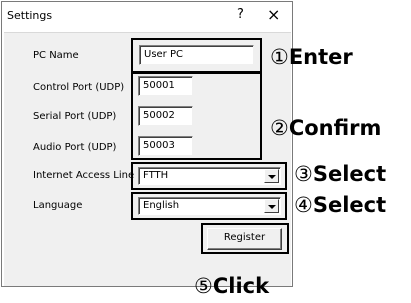 This screenshot has width=411, height=303. I want to click on language-label: Language, so click(58, 205).